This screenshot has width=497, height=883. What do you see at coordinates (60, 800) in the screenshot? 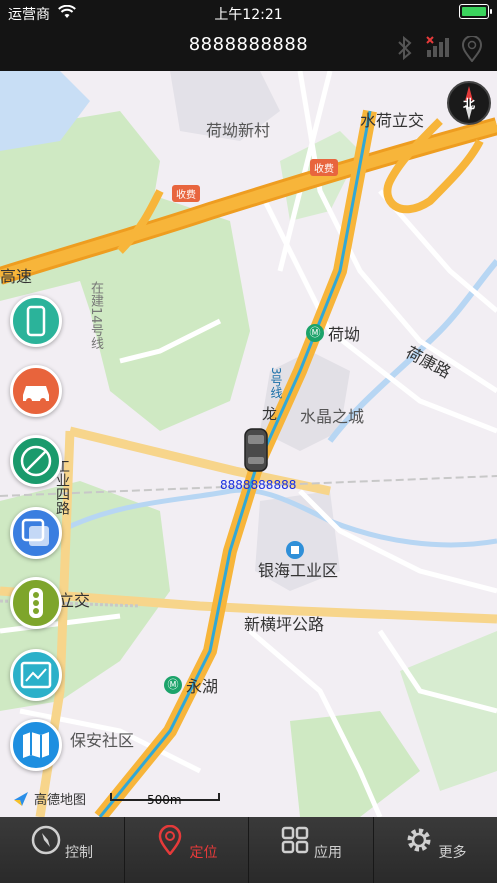
I see `map-provider-label: 高德地图` at bounding box center [60, 800].